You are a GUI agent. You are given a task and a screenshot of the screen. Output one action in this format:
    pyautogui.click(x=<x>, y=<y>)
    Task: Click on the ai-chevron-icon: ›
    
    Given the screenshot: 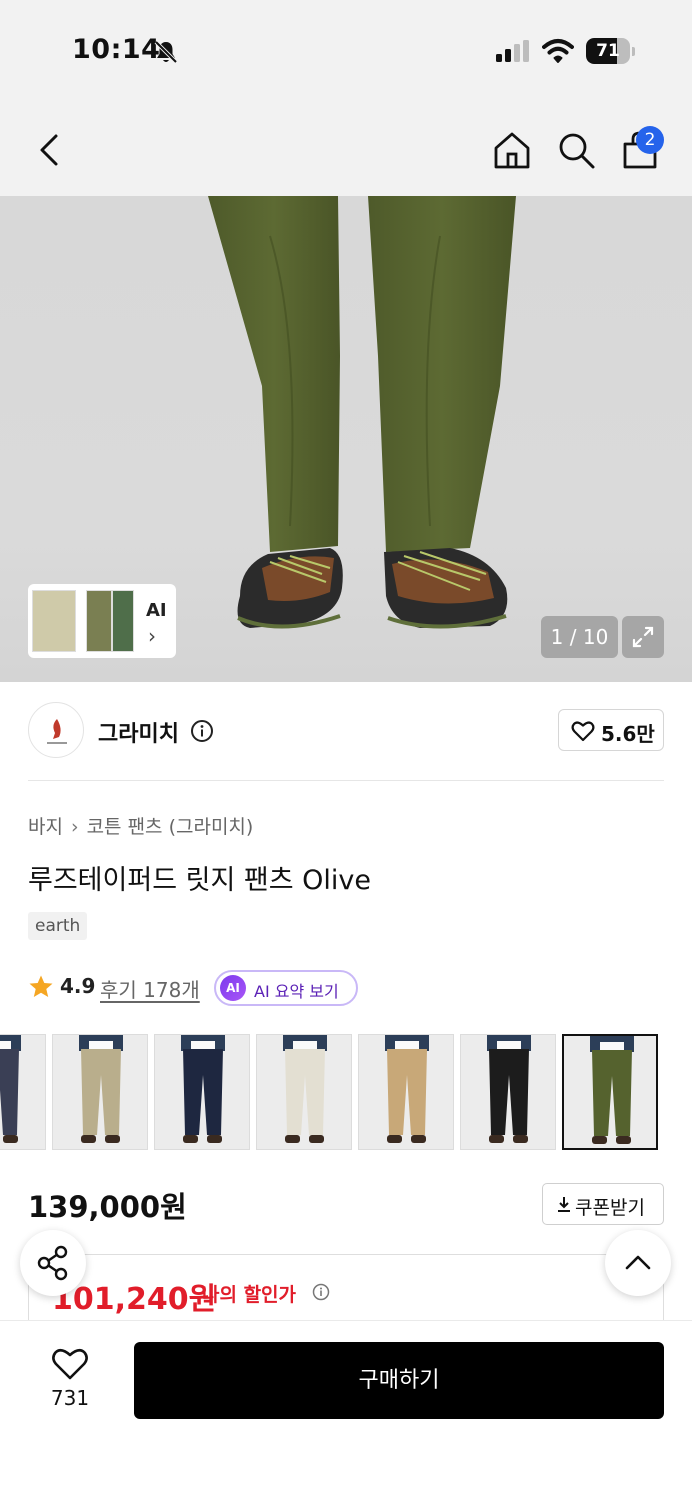 What is the action you would take?
    pyautogui.click(x=152, y=636)
    